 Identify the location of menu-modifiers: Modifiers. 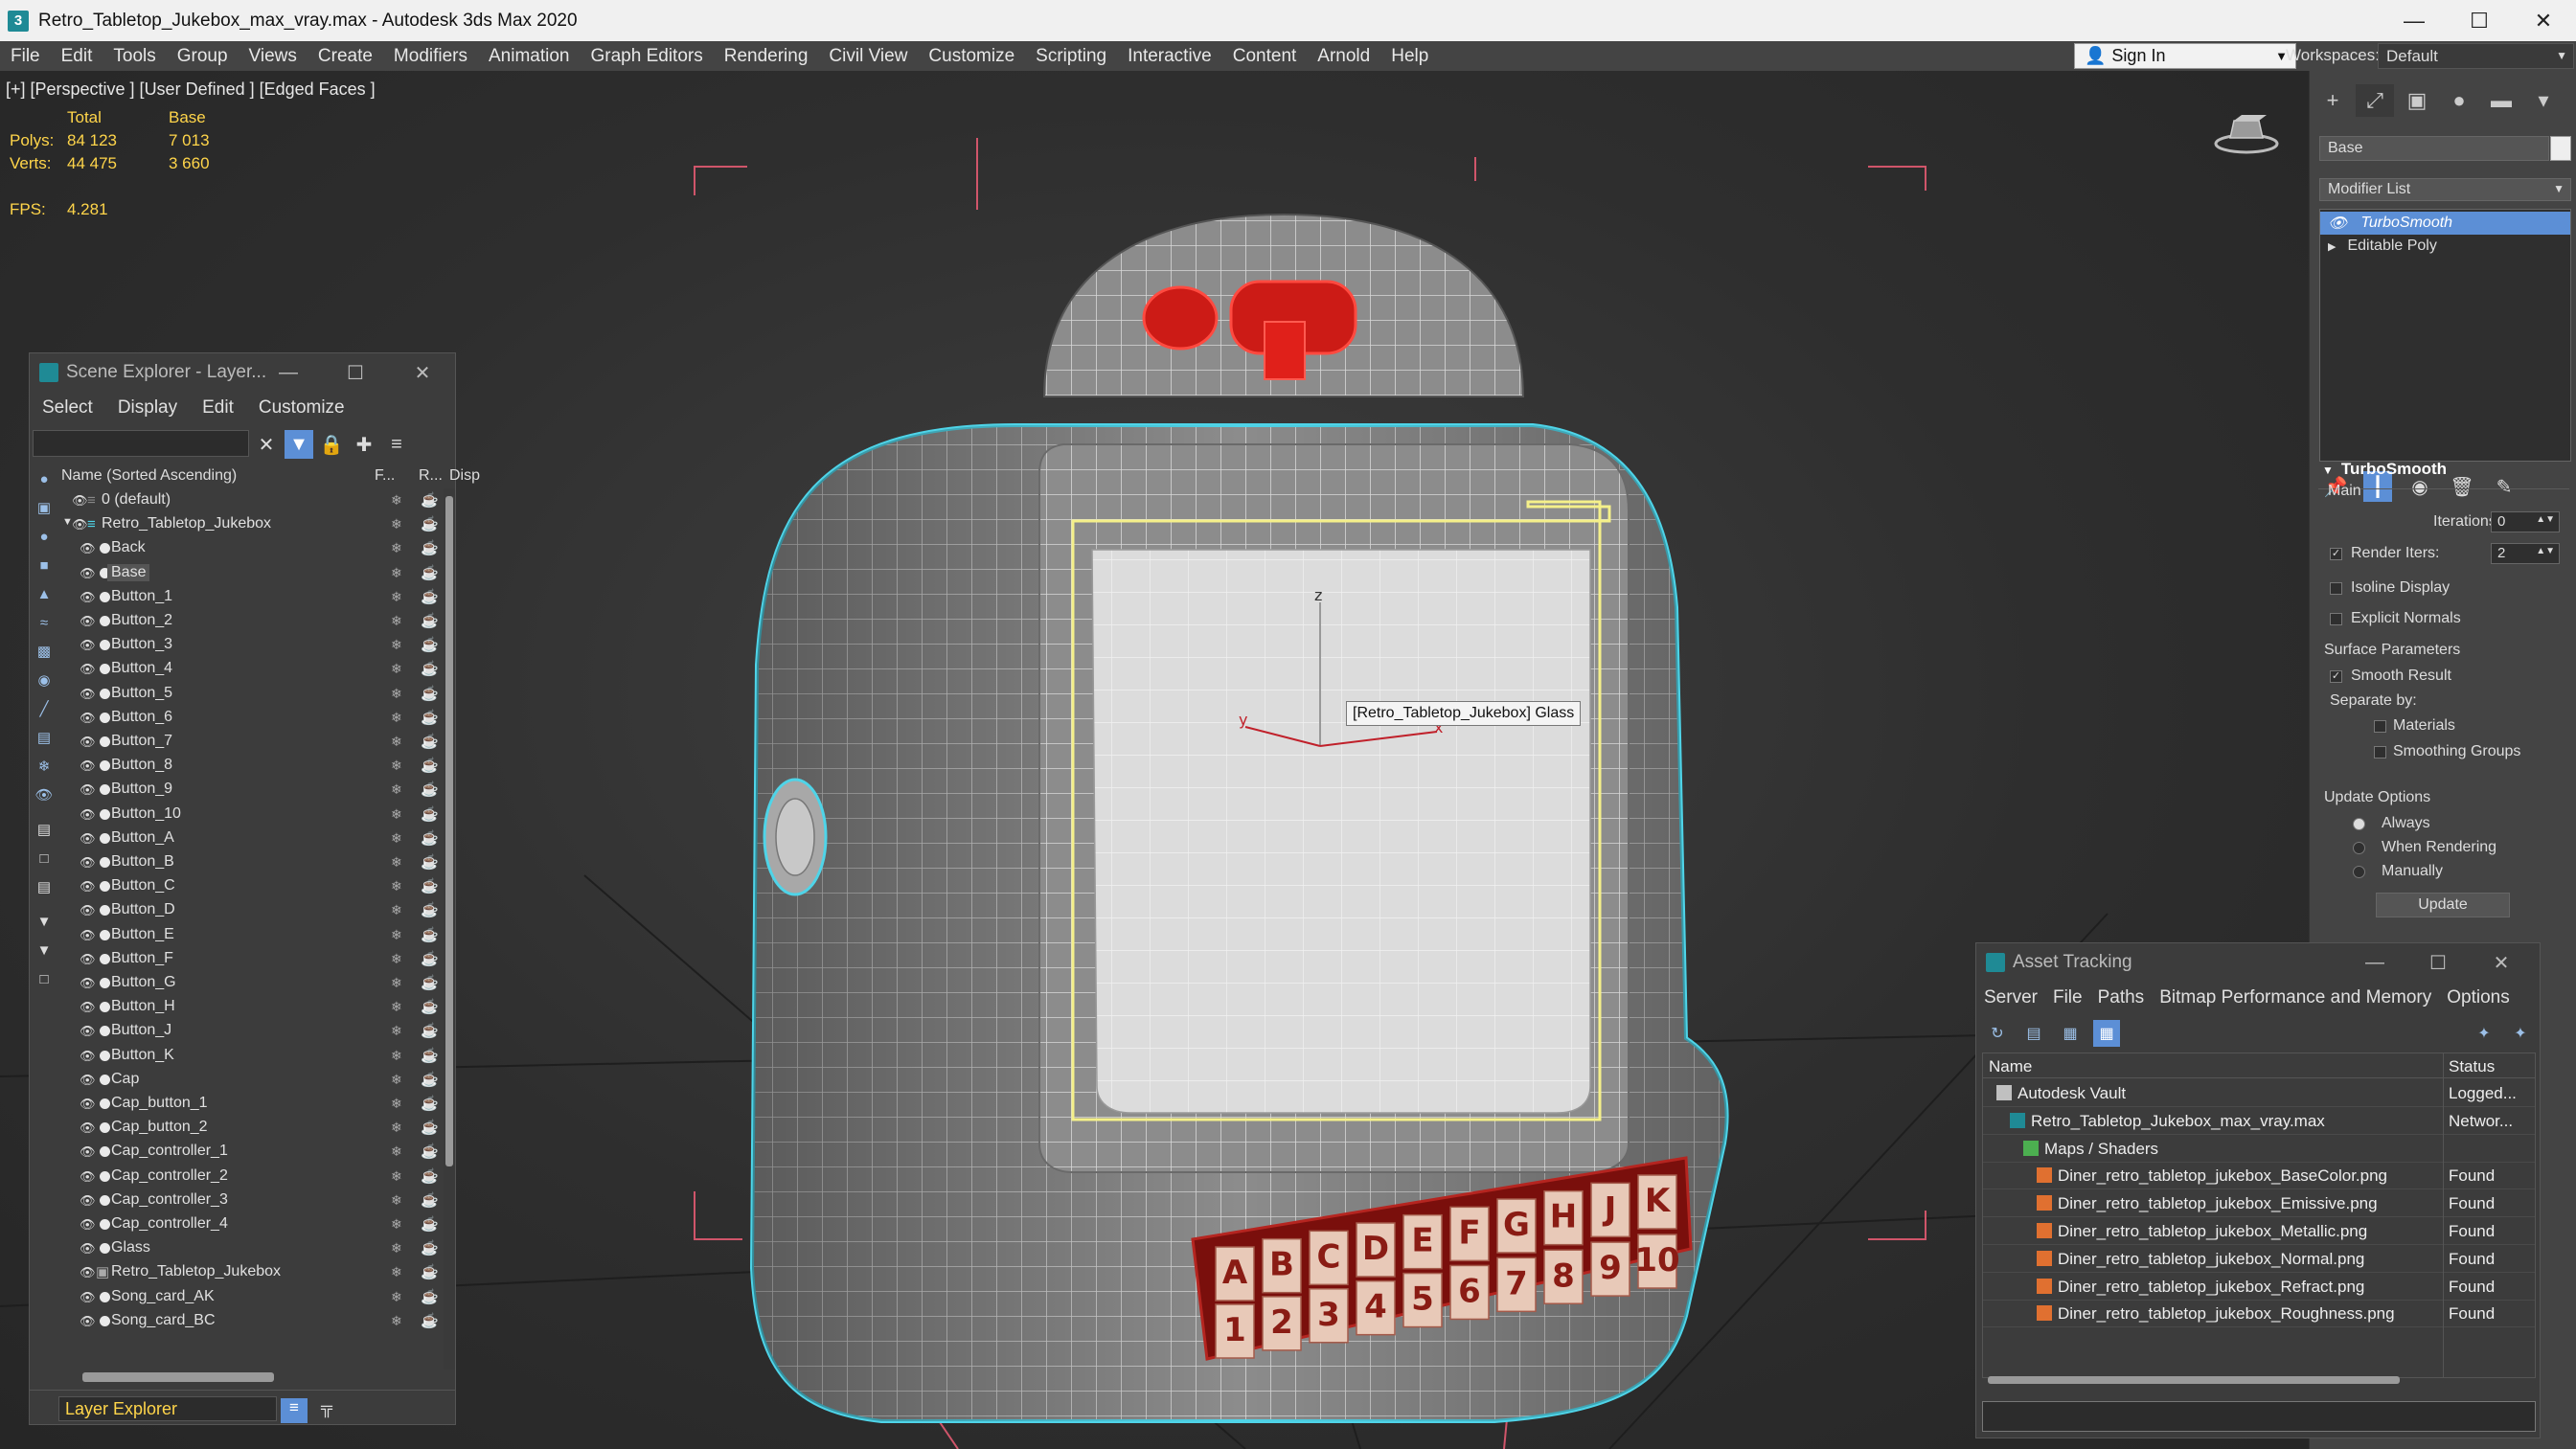
(430, 56).